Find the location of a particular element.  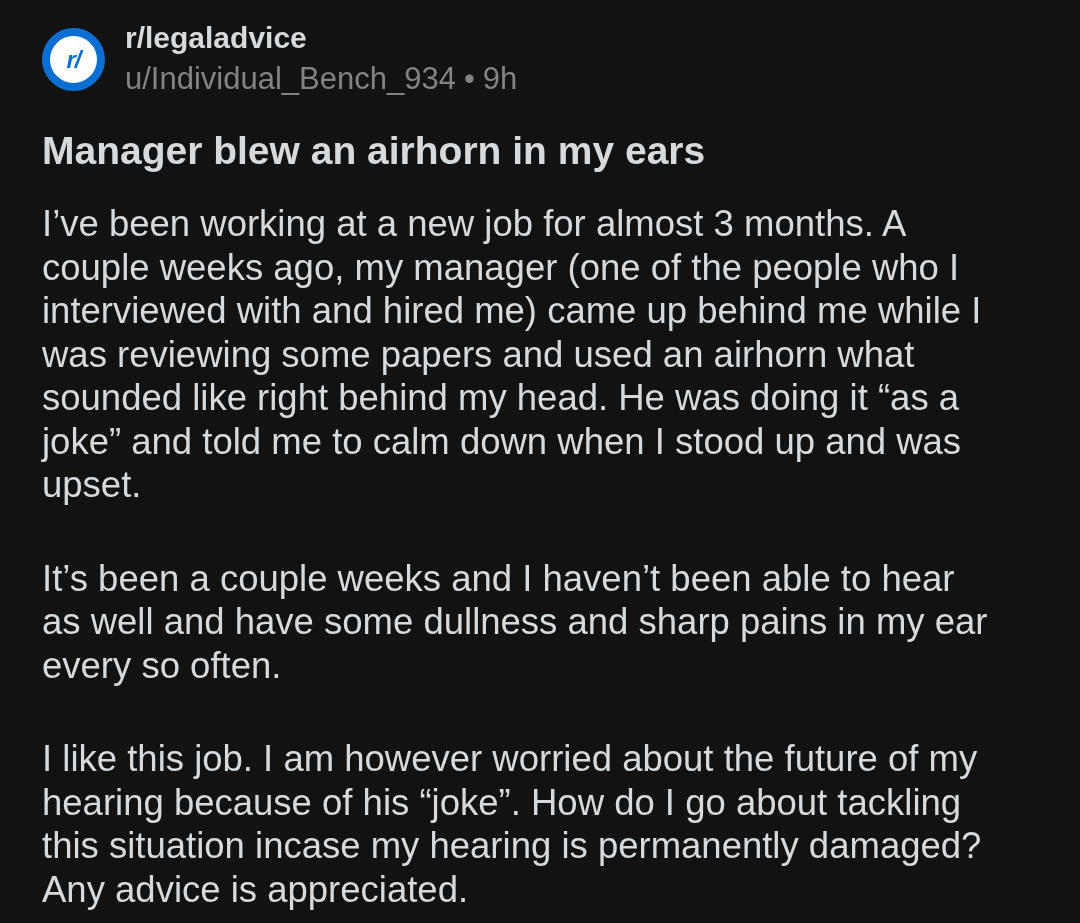

post-title: Manager blew an airhorn in my ears is located at coordinates (374, 151).